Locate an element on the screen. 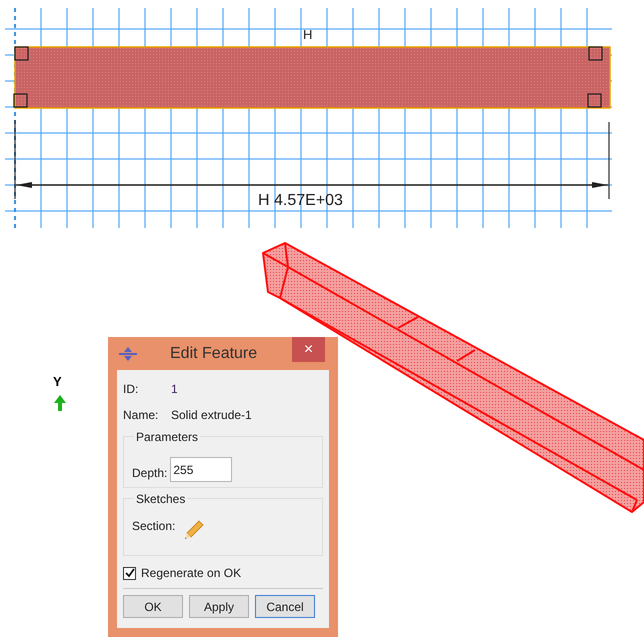 The image size is (644, 637). window-title: Edit Feature is located at coordinates (214, 354).